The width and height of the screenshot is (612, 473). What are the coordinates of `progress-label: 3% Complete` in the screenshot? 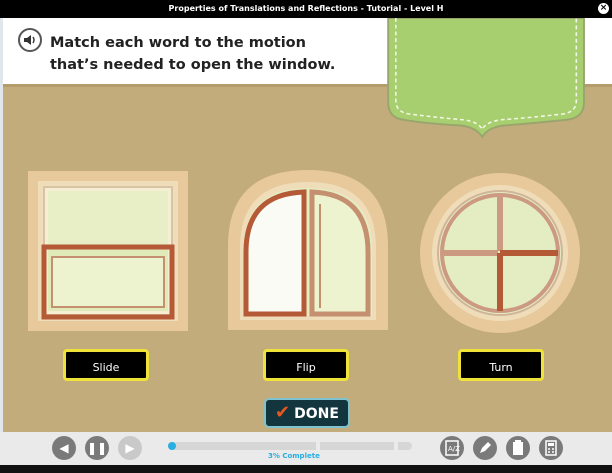 It's located at (294, 456).